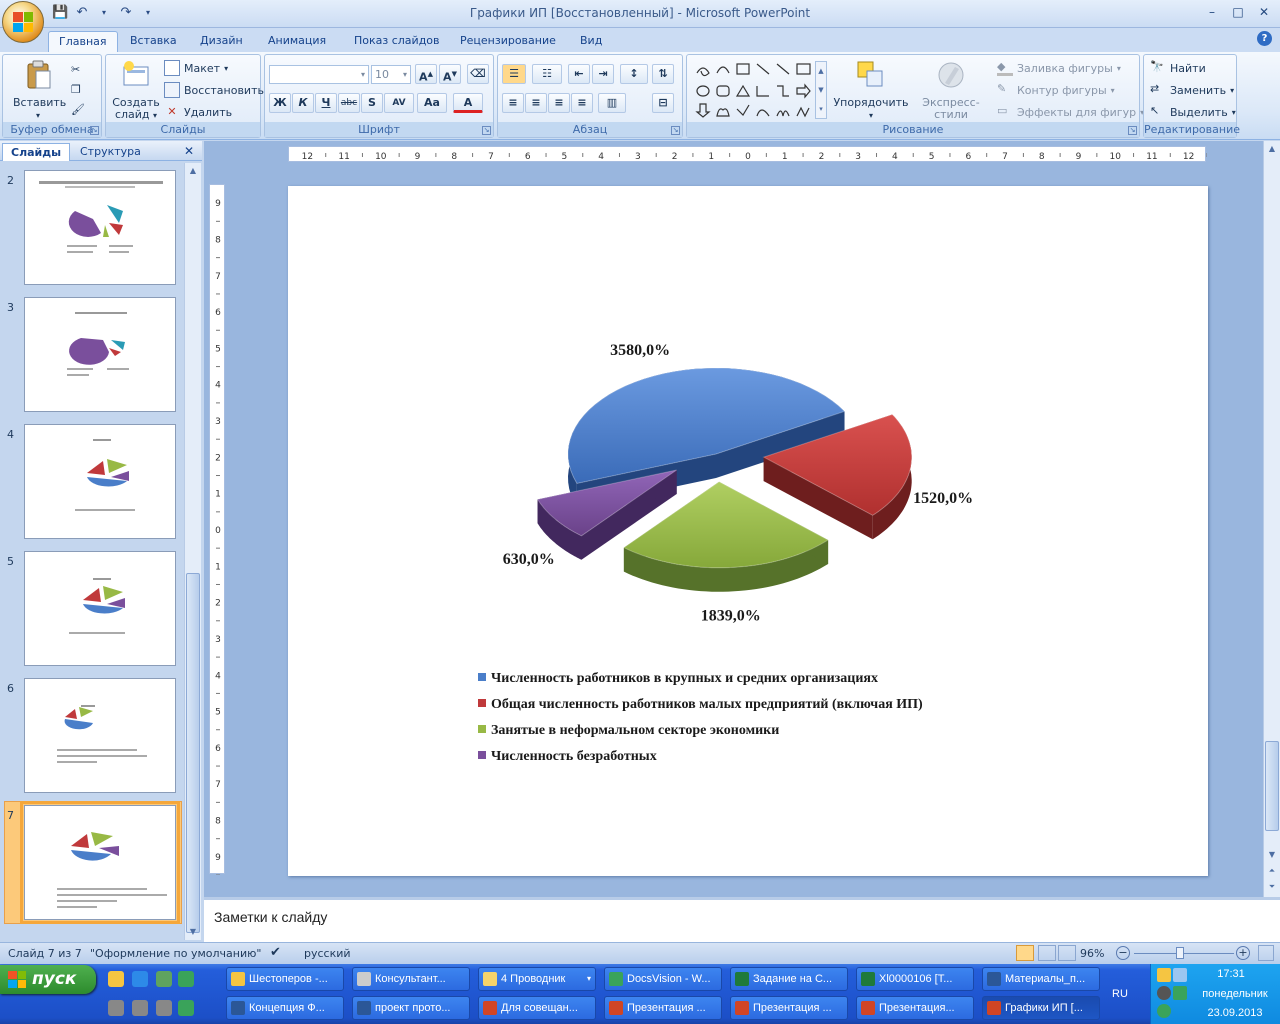 The image size is (1280, 1024). What do you see at coordinates (1164, 1011) in the screenshot?
I see `tray-antivirus-icon` at bounding box center [1164, 1011].